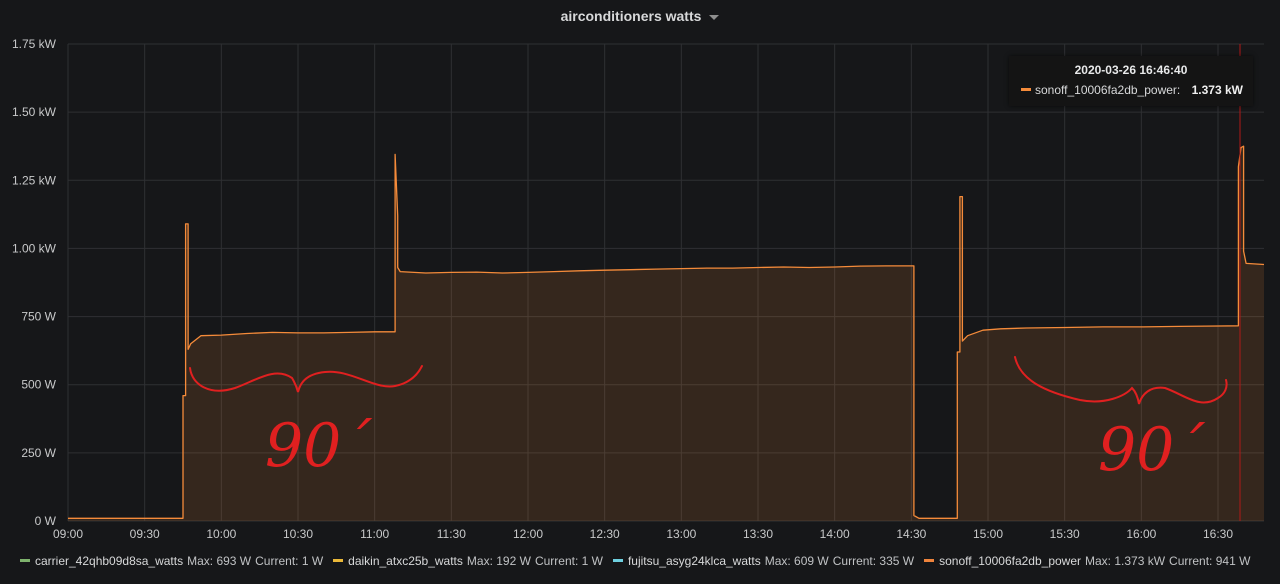 This screenshot has height=584, width=1280. Describe the element at coordinates (1125, 561) in the screenshot. I see `legend-max: Max: 1.373 kW` at that location.